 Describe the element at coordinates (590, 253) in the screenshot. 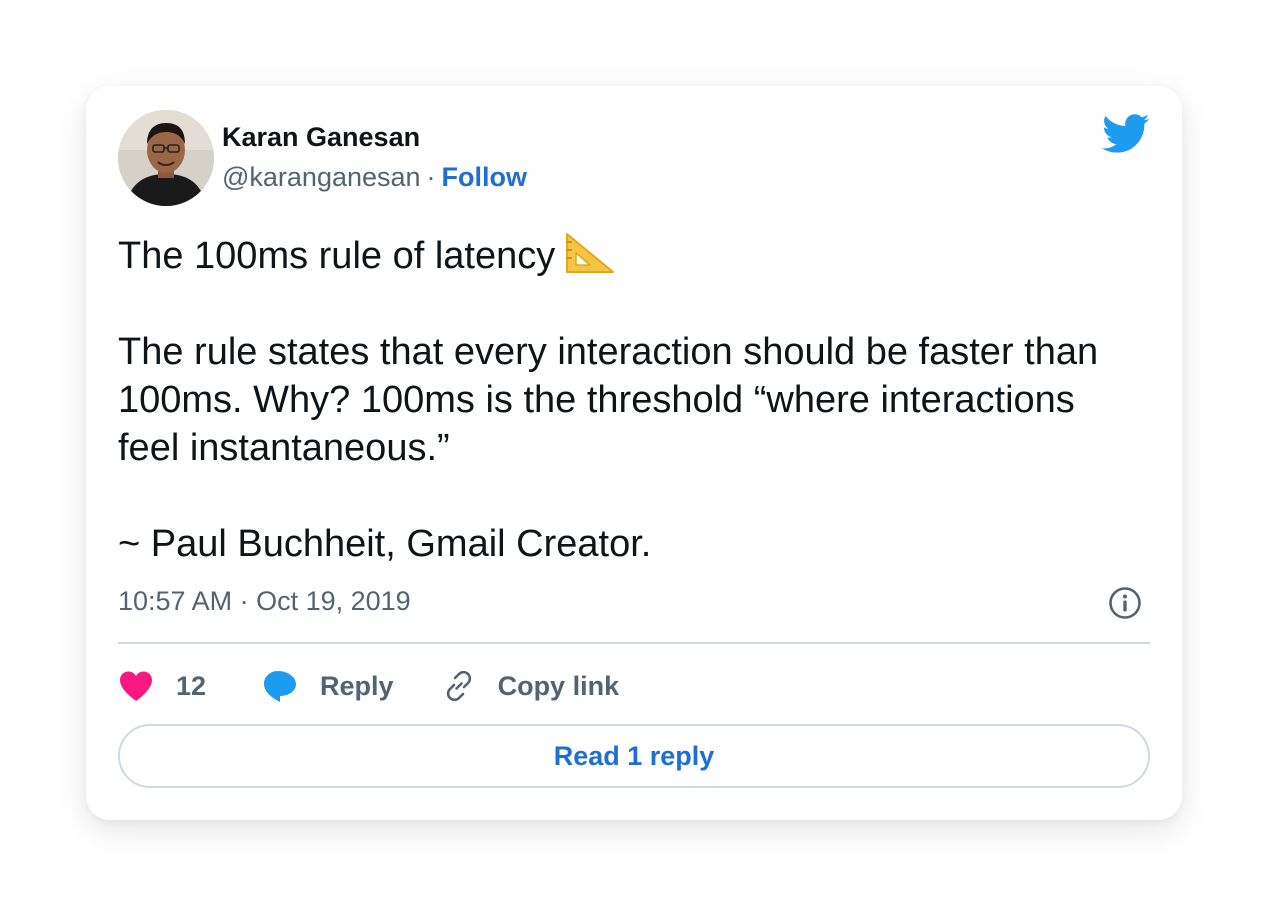

I see `triangular-ruler-icon` at that location.